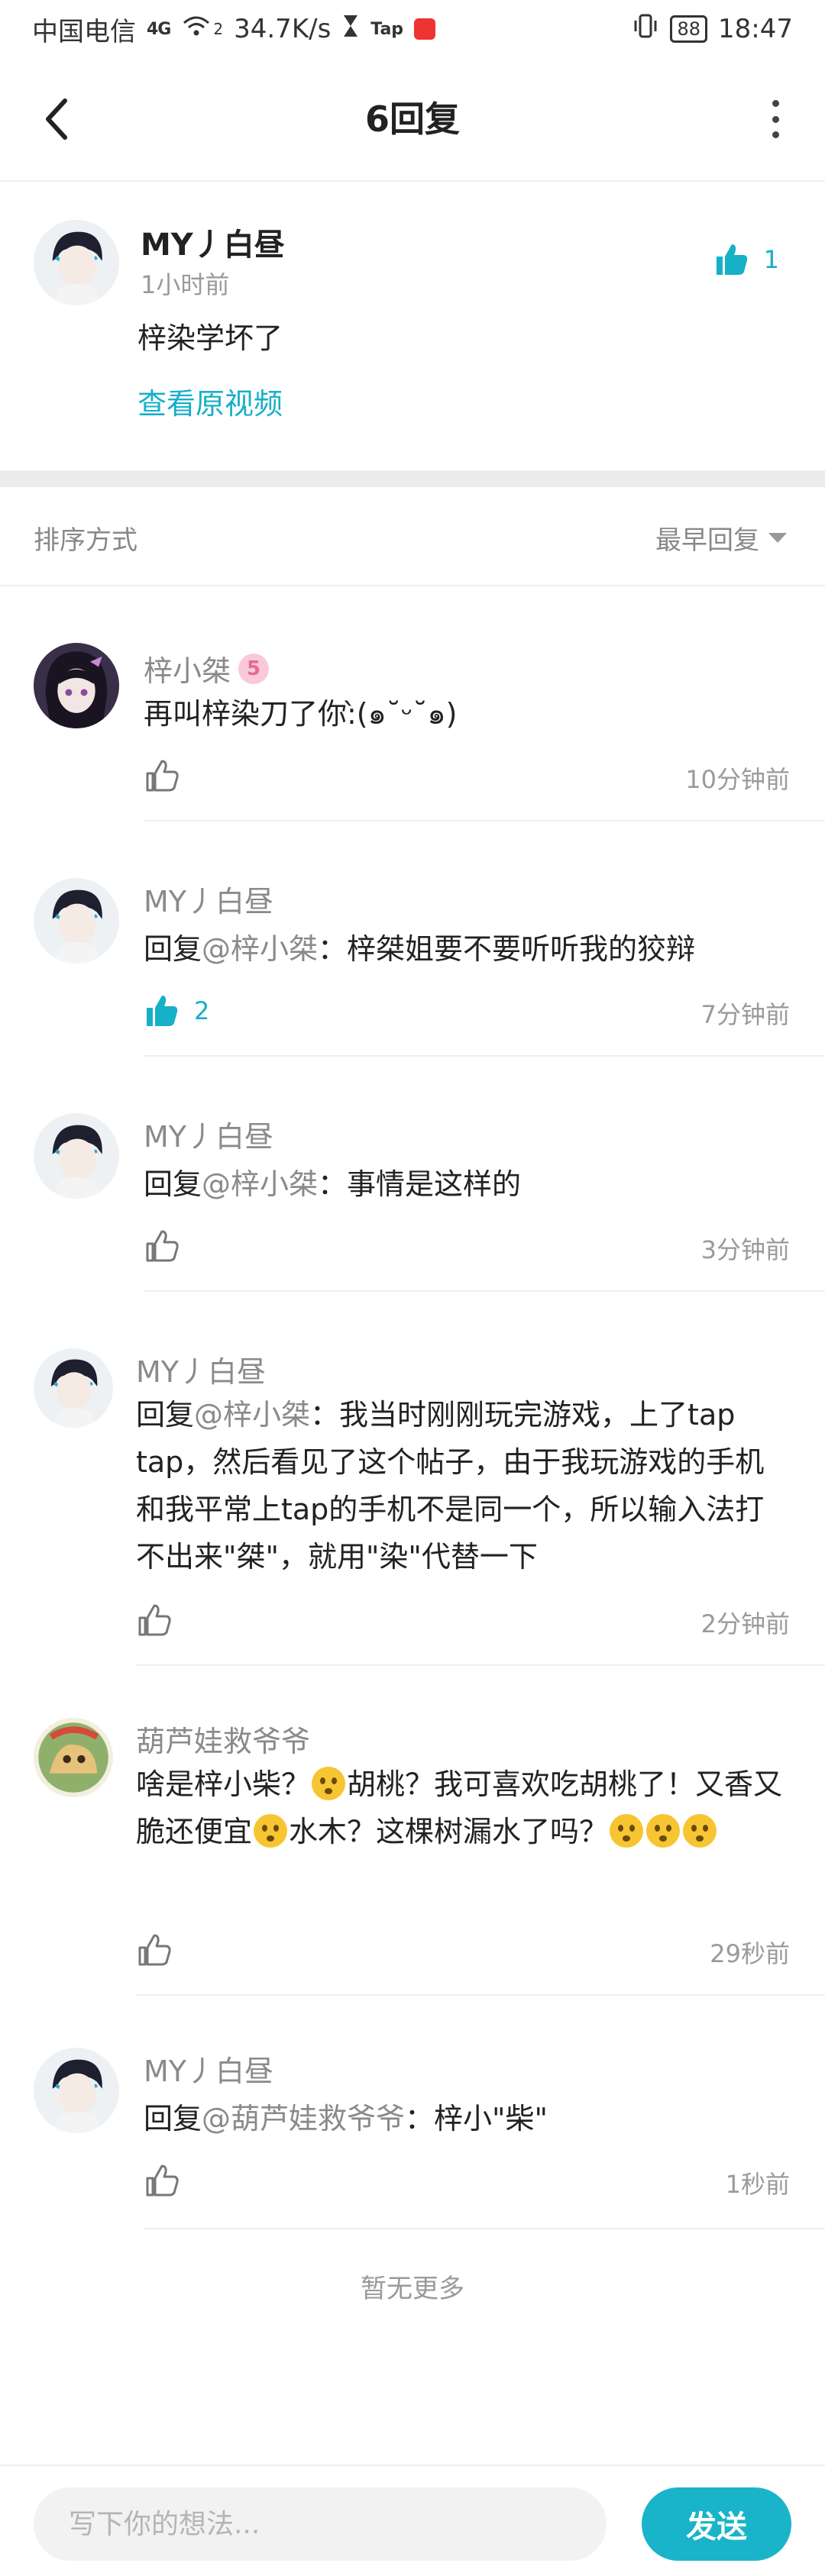 Image resolution: width=825 pixels, height=2576 pixels. Describe the element at coordinates (412, 2289) in the screenshot. I see `no-more-label: 暂无更多` at that location.